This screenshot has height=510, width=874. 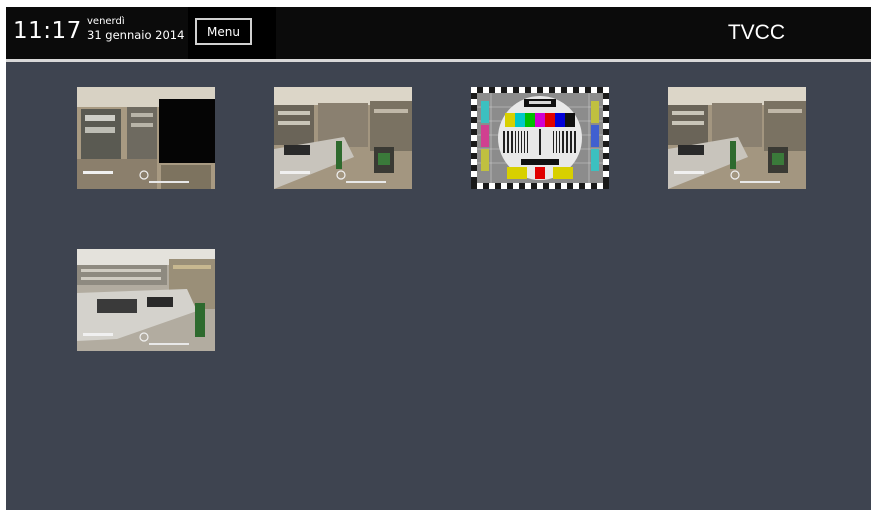 What do you see at coordinates (136, 35) in the screenshot?
I see `date-label: 31 gennaio 2014` at bounding box center [136, 35].